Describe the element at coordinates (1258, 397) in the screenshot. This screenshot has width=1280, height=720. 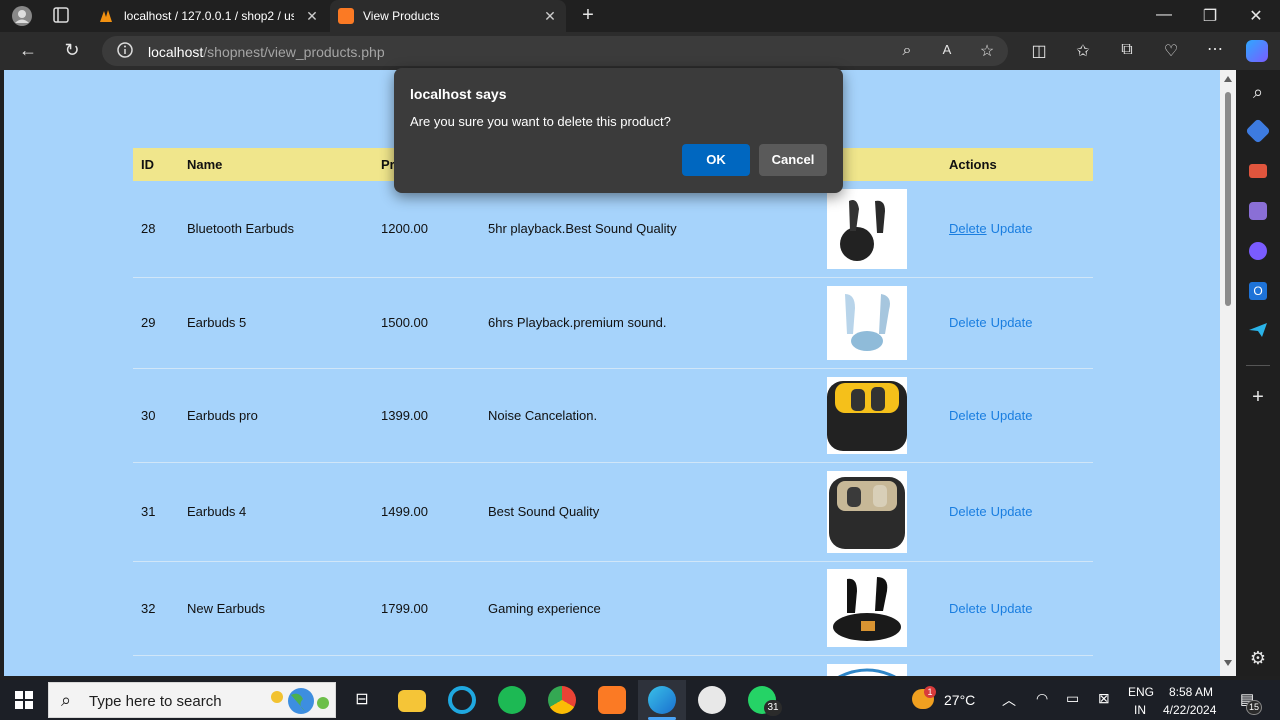
I see `add-sidebar-app-icon: +` at that location.